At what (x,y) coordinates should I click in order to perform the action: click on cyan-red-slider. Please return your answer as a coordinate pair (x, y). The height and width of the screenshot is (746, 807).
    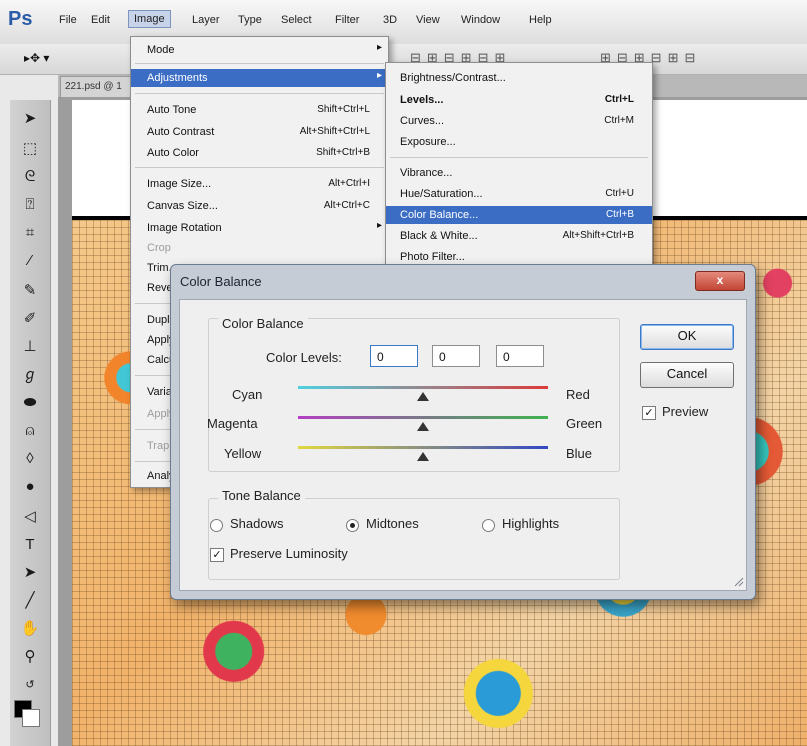
    Looking at the image, I should click on (423, 387).